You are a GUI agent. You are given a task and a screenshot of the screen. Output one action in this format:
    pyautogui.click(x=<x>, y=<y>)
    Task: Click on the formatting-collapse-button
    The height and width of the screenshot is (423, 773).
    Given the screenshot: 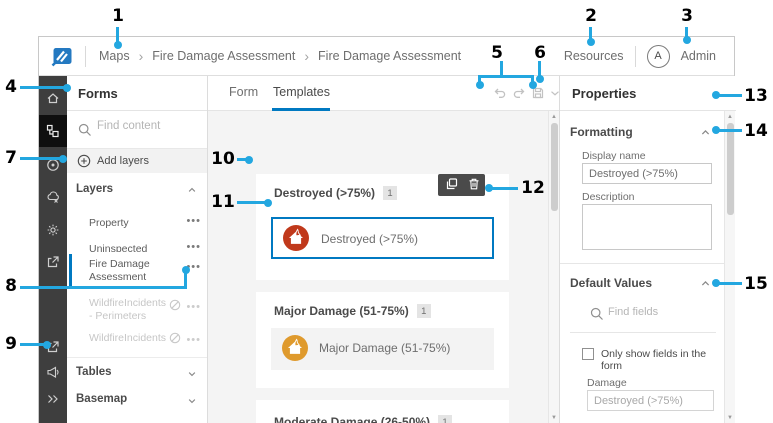 What is the action you would take?
    pyautogui.click(x=705, y=133)
    